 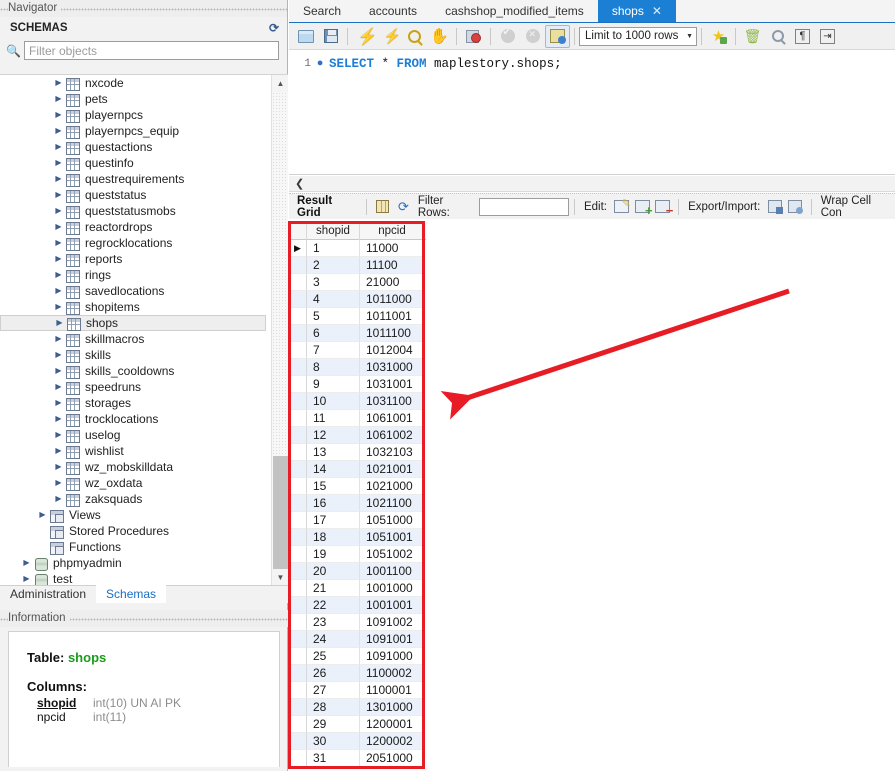 What do you see at coordinates (133, 163) in the screenshot?
I see `tree-item-questinfo: ▶ questinfo` at bounding box center [133, 163].